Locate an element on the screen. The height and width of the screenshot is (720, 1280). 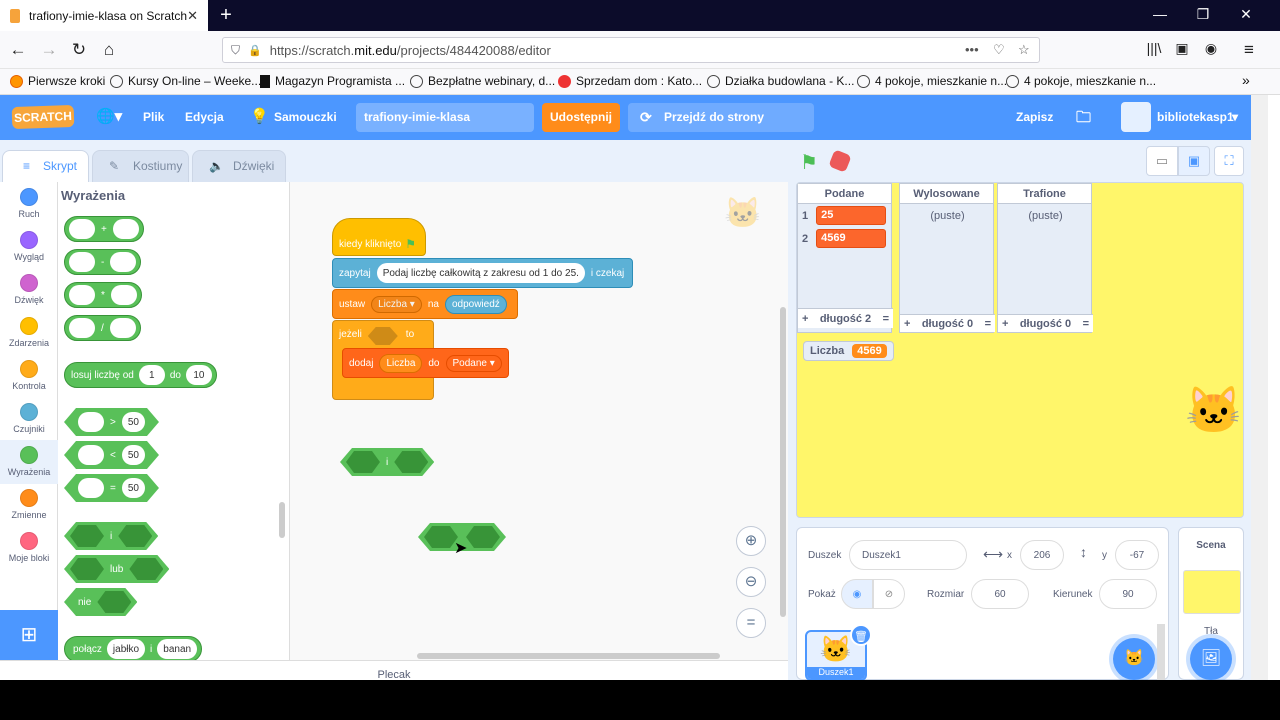
see-project-page-button: ⟳ Przejdź do strony projektu is located at coordinates (721, 128).